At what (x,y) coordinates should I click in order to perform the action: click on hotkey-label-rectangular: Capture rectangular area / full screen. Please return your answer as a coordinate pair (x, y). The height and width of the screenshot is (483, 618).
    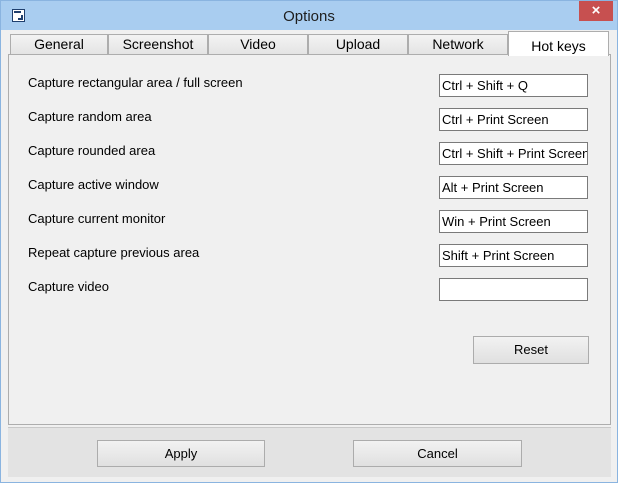
    Looking at the image, I should click on (135, 82).